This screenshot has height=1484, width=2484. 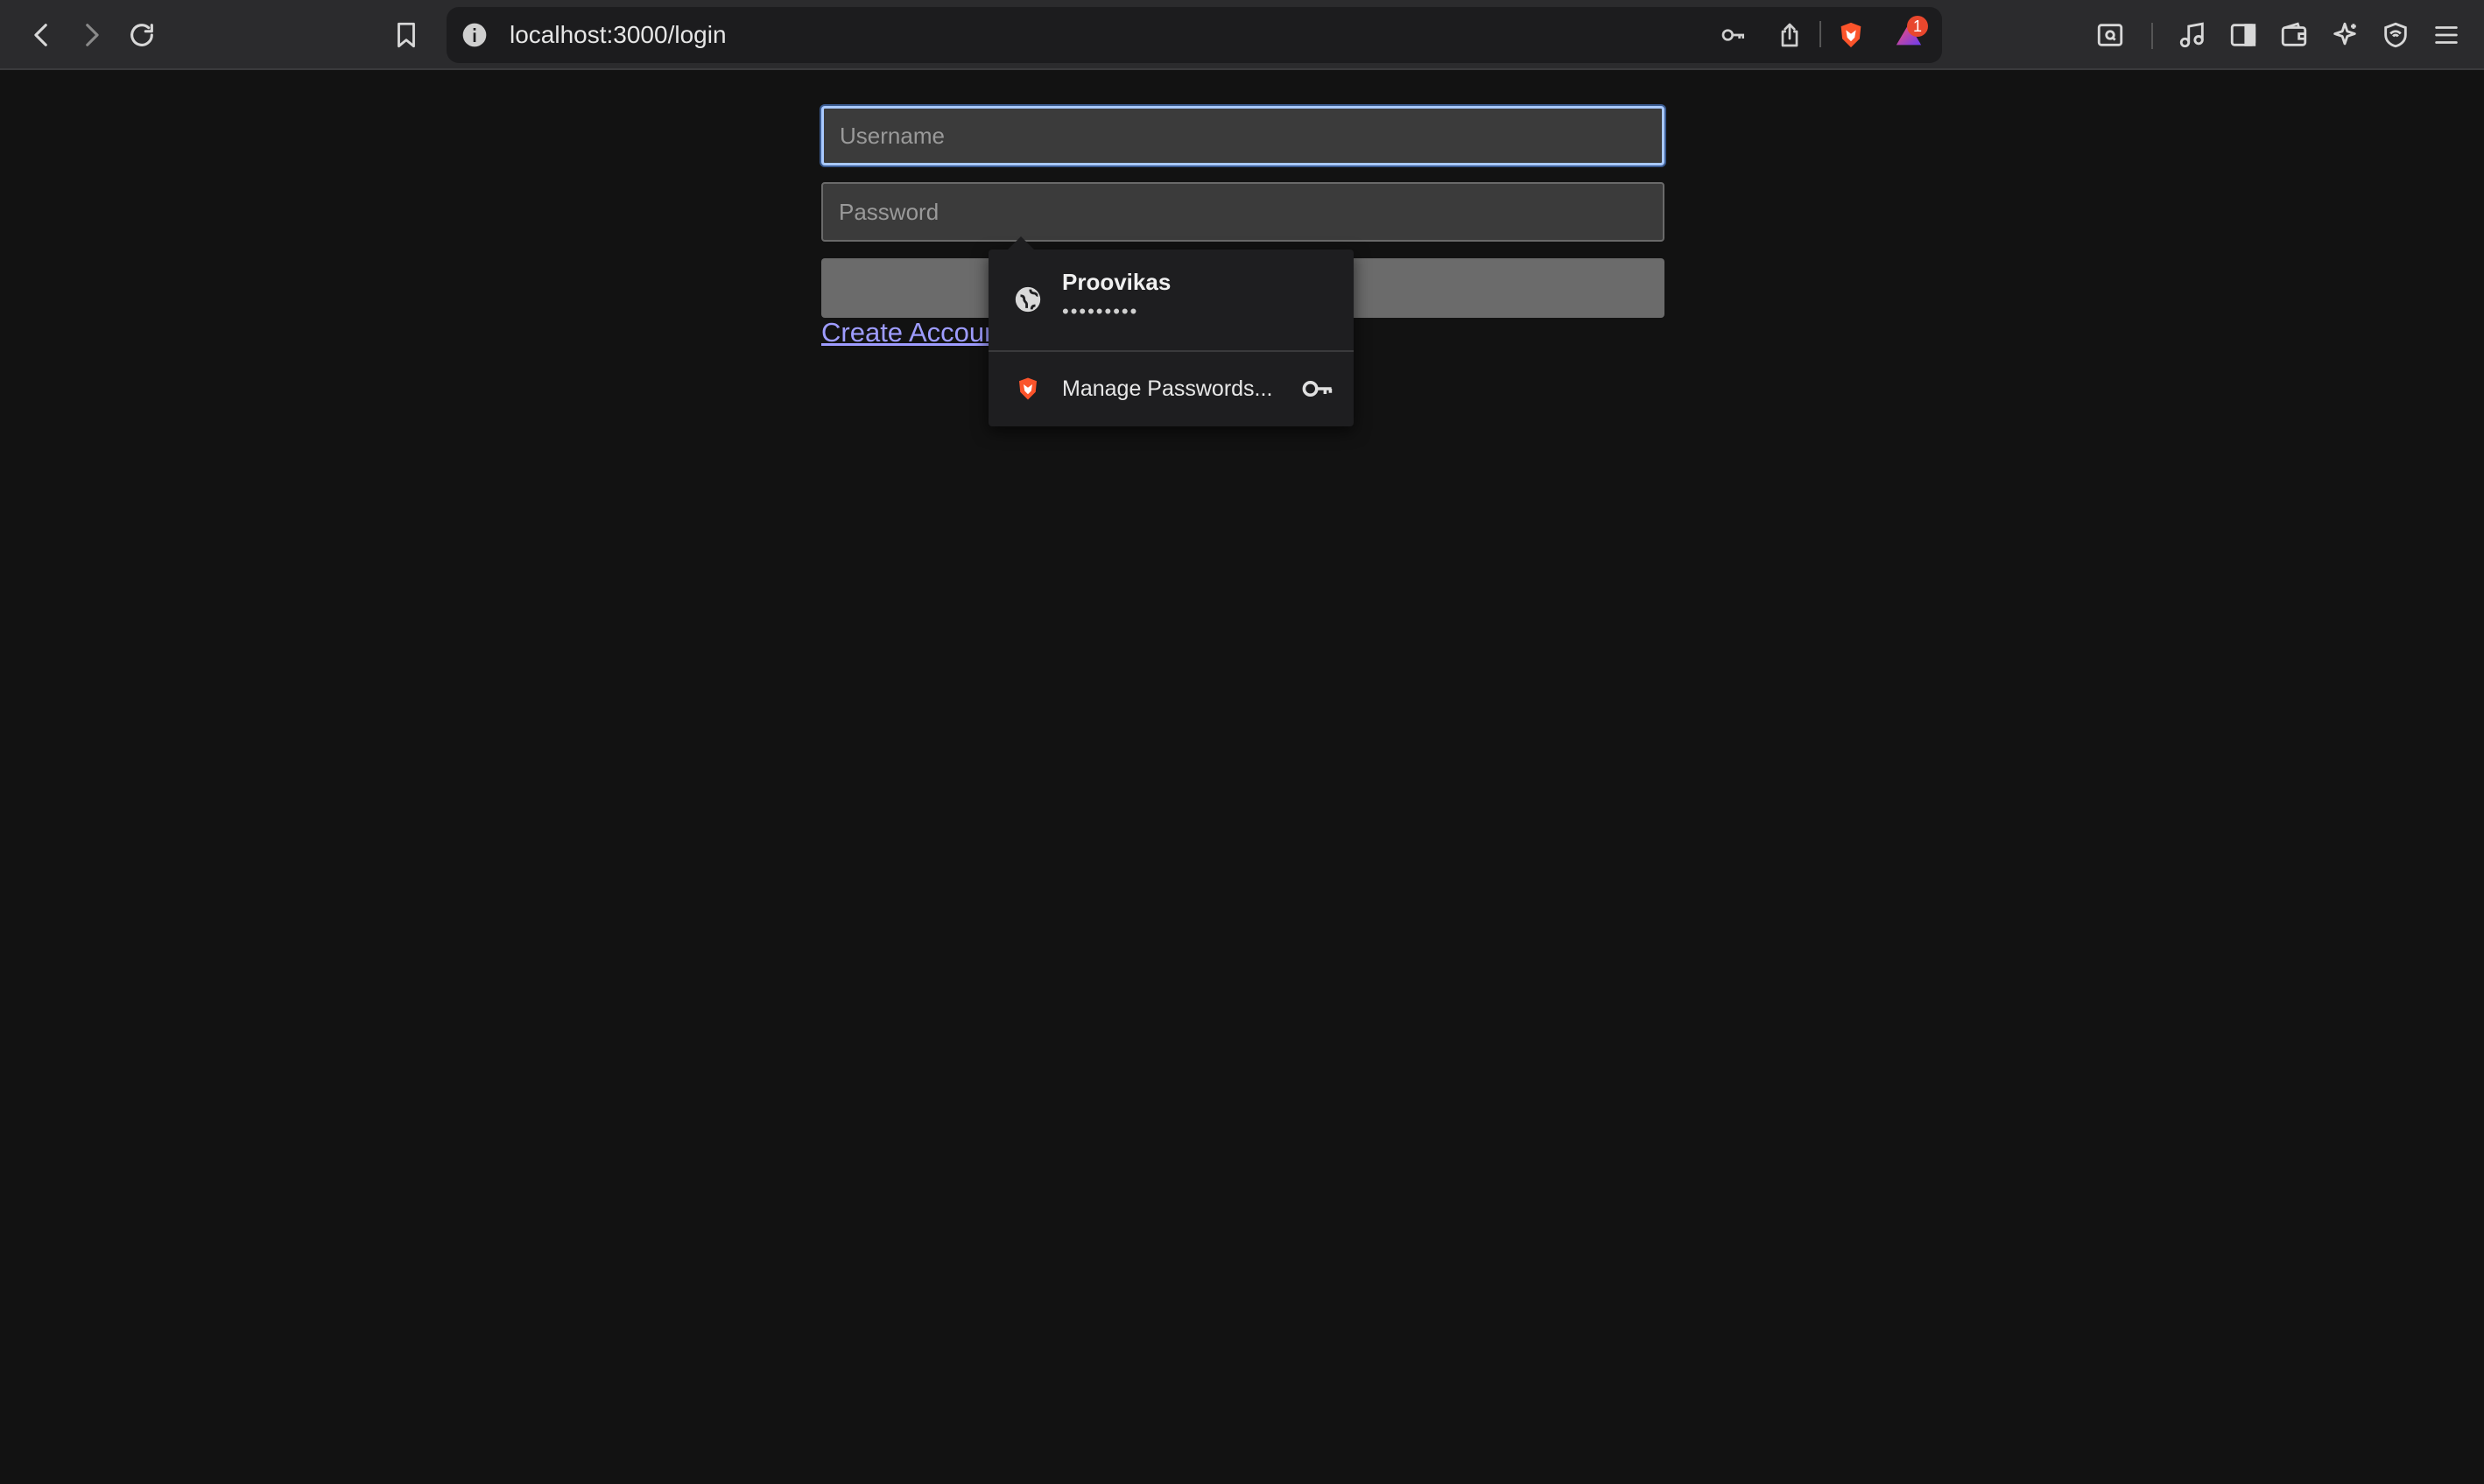 I want to click on saved-password-mask: •••••••••, so click(x=1100, y=311).